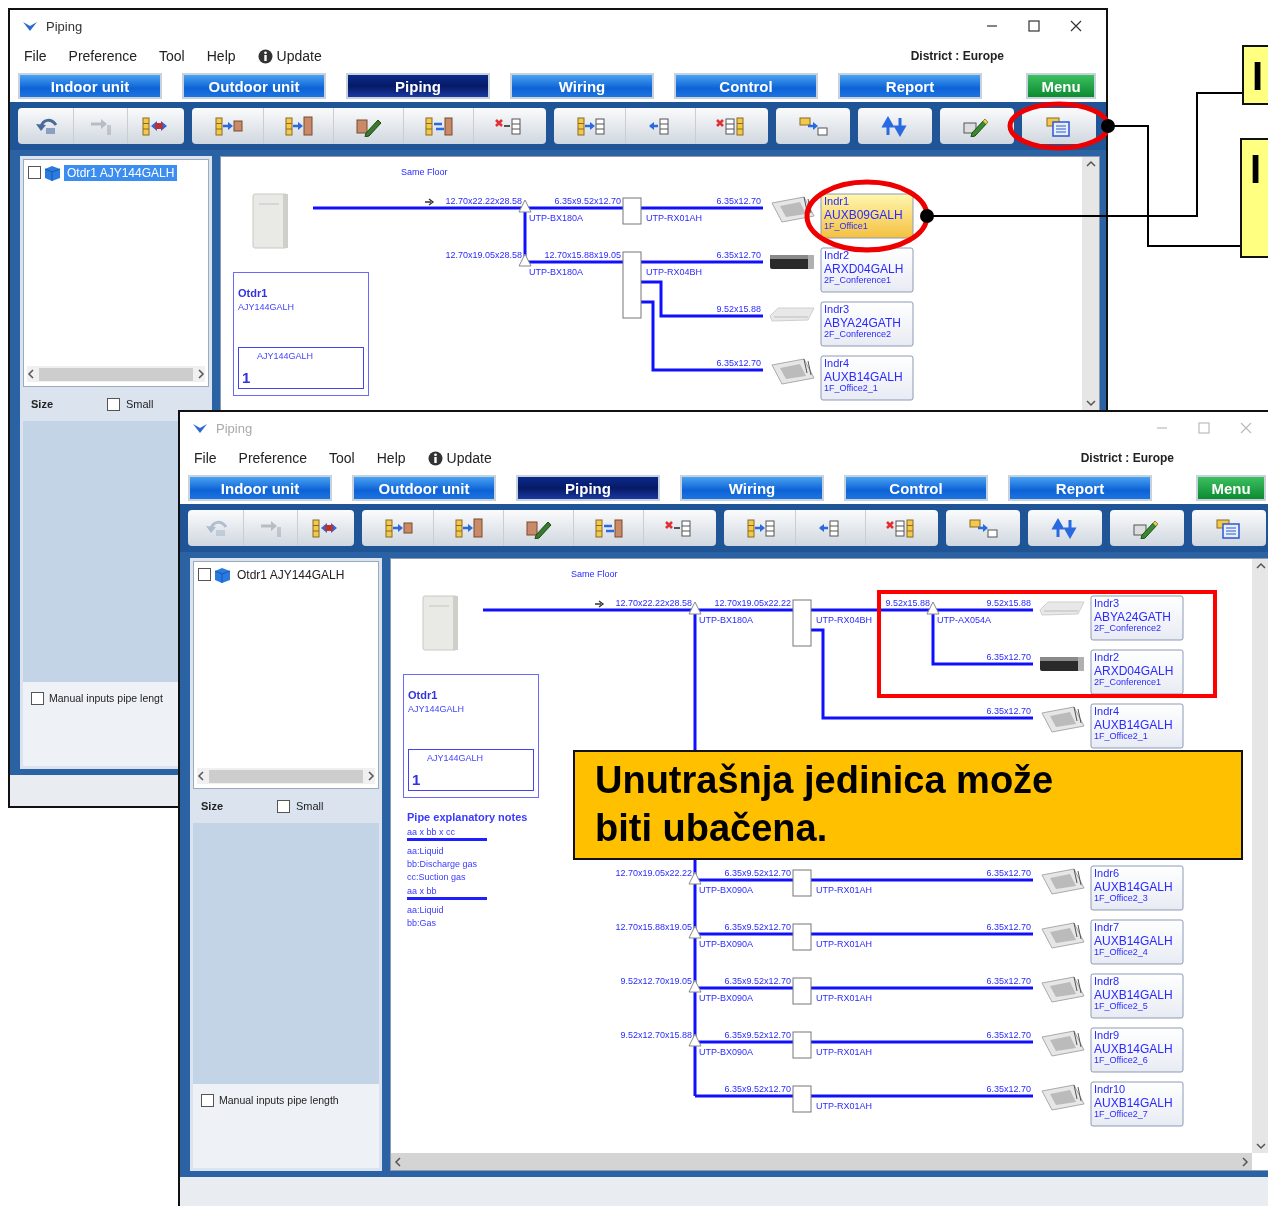 The width and height of the screenshot is (1268, 1206). Describe the element at coordinates (1137, 942) in the screenshot. I see `indoor-unit-card: Indr7 AUXB14GALH 1F_Office2_4` at that location.